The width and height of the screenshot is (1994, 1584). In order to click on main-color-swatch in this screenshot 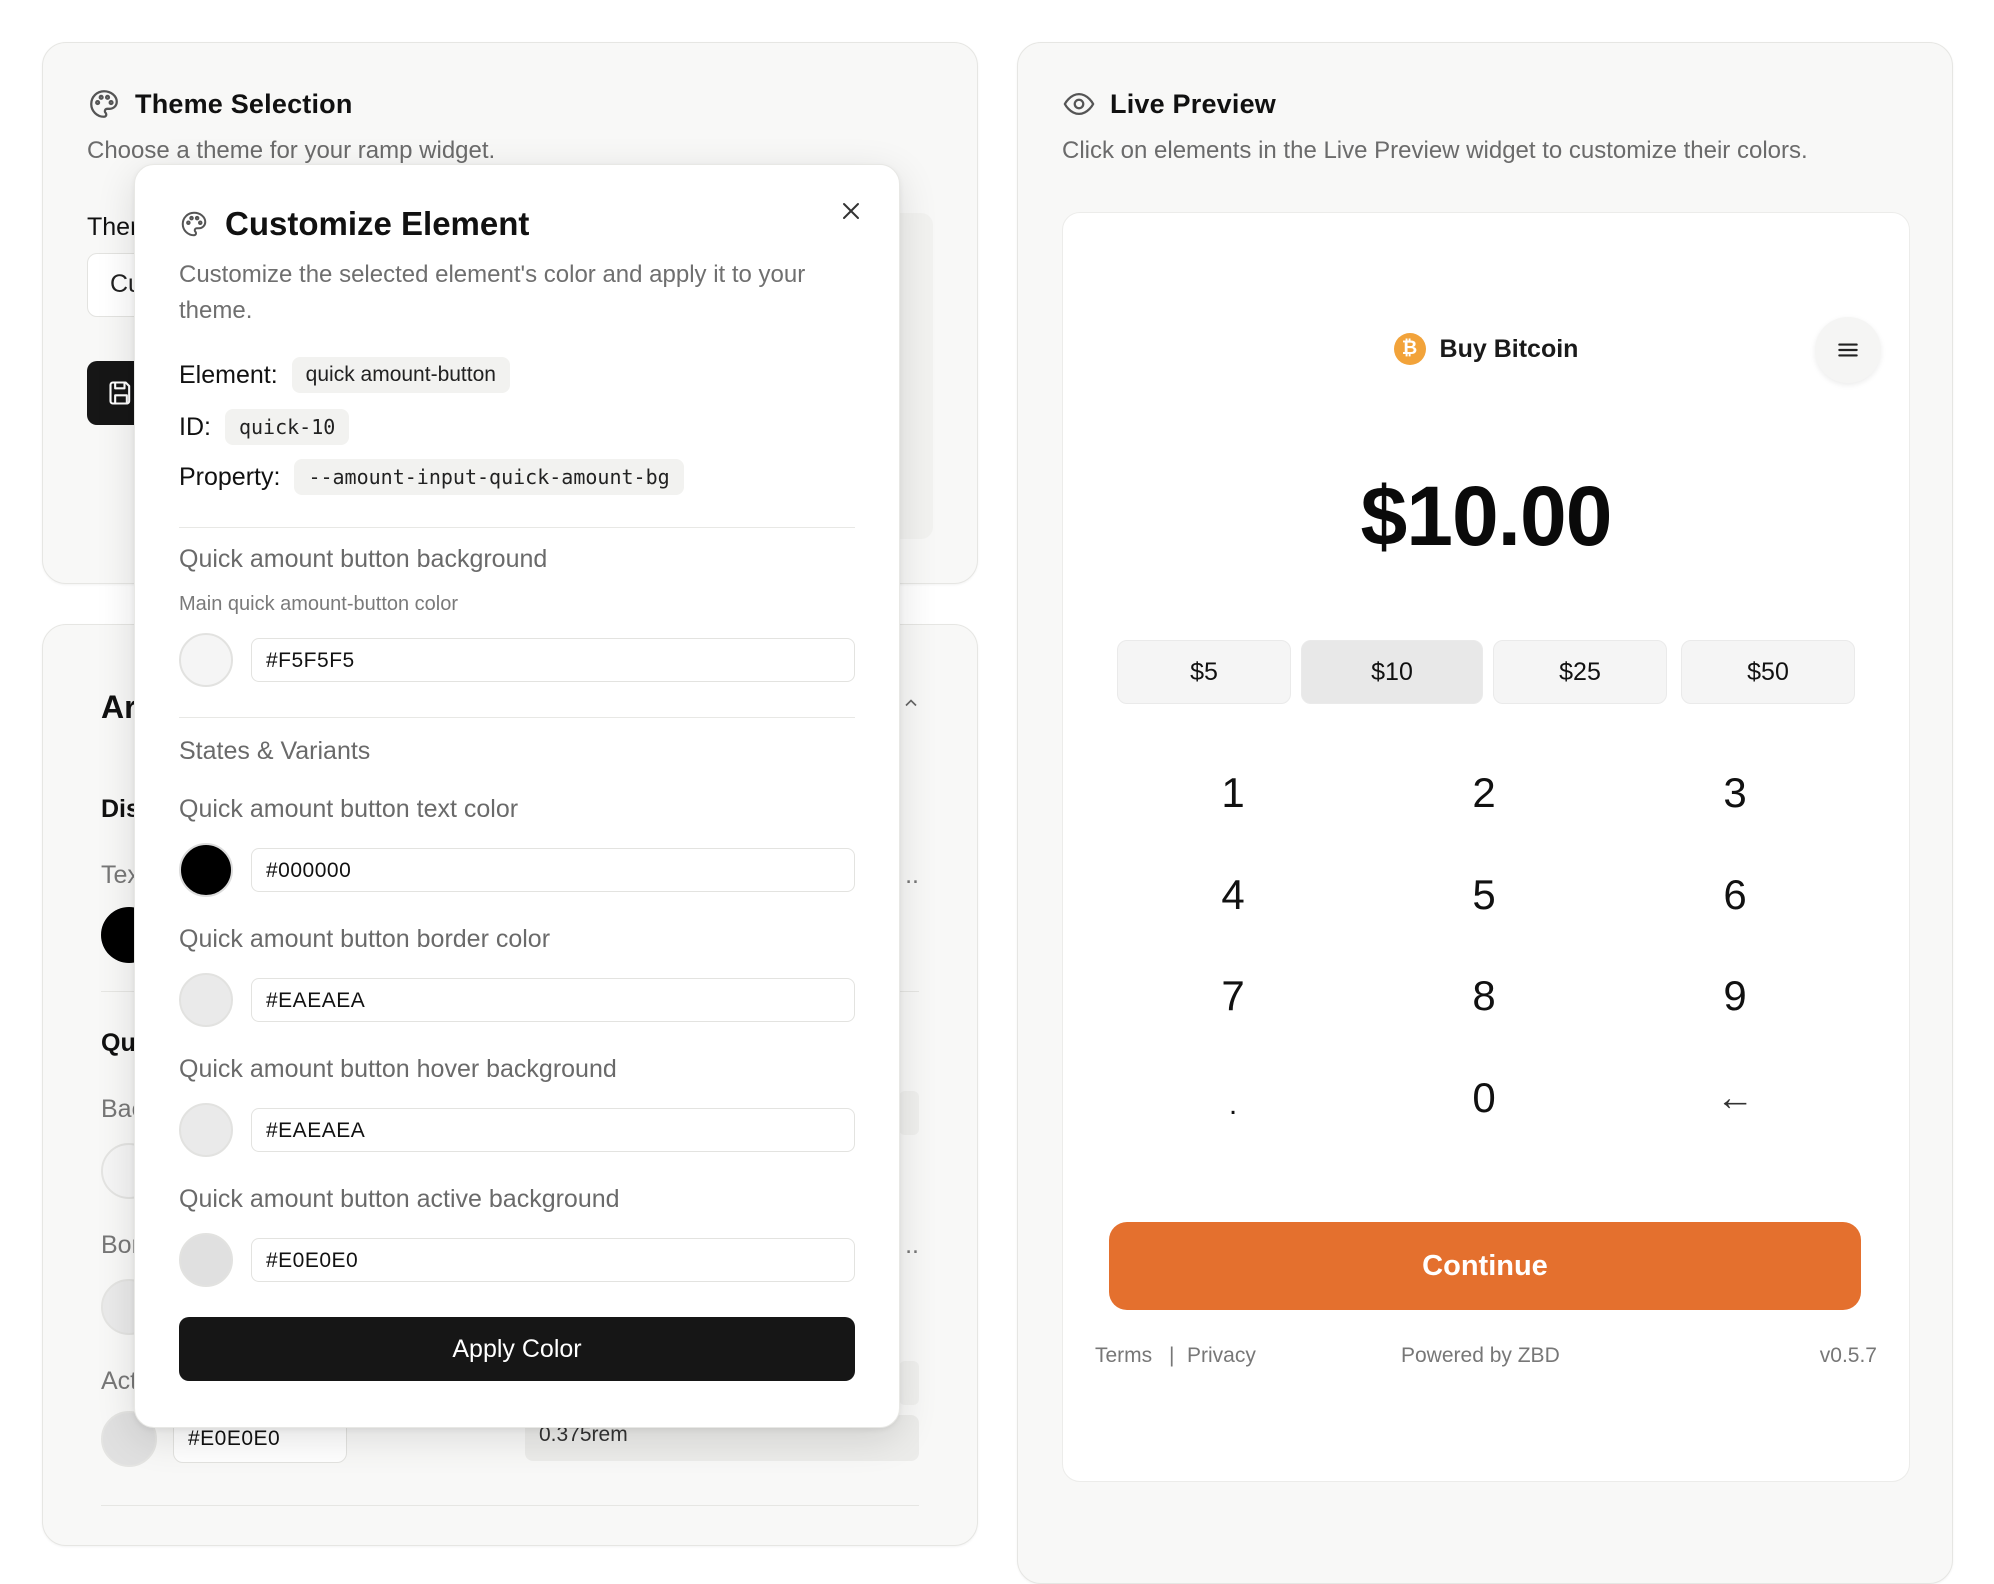, I will do `click(206, 660)`.